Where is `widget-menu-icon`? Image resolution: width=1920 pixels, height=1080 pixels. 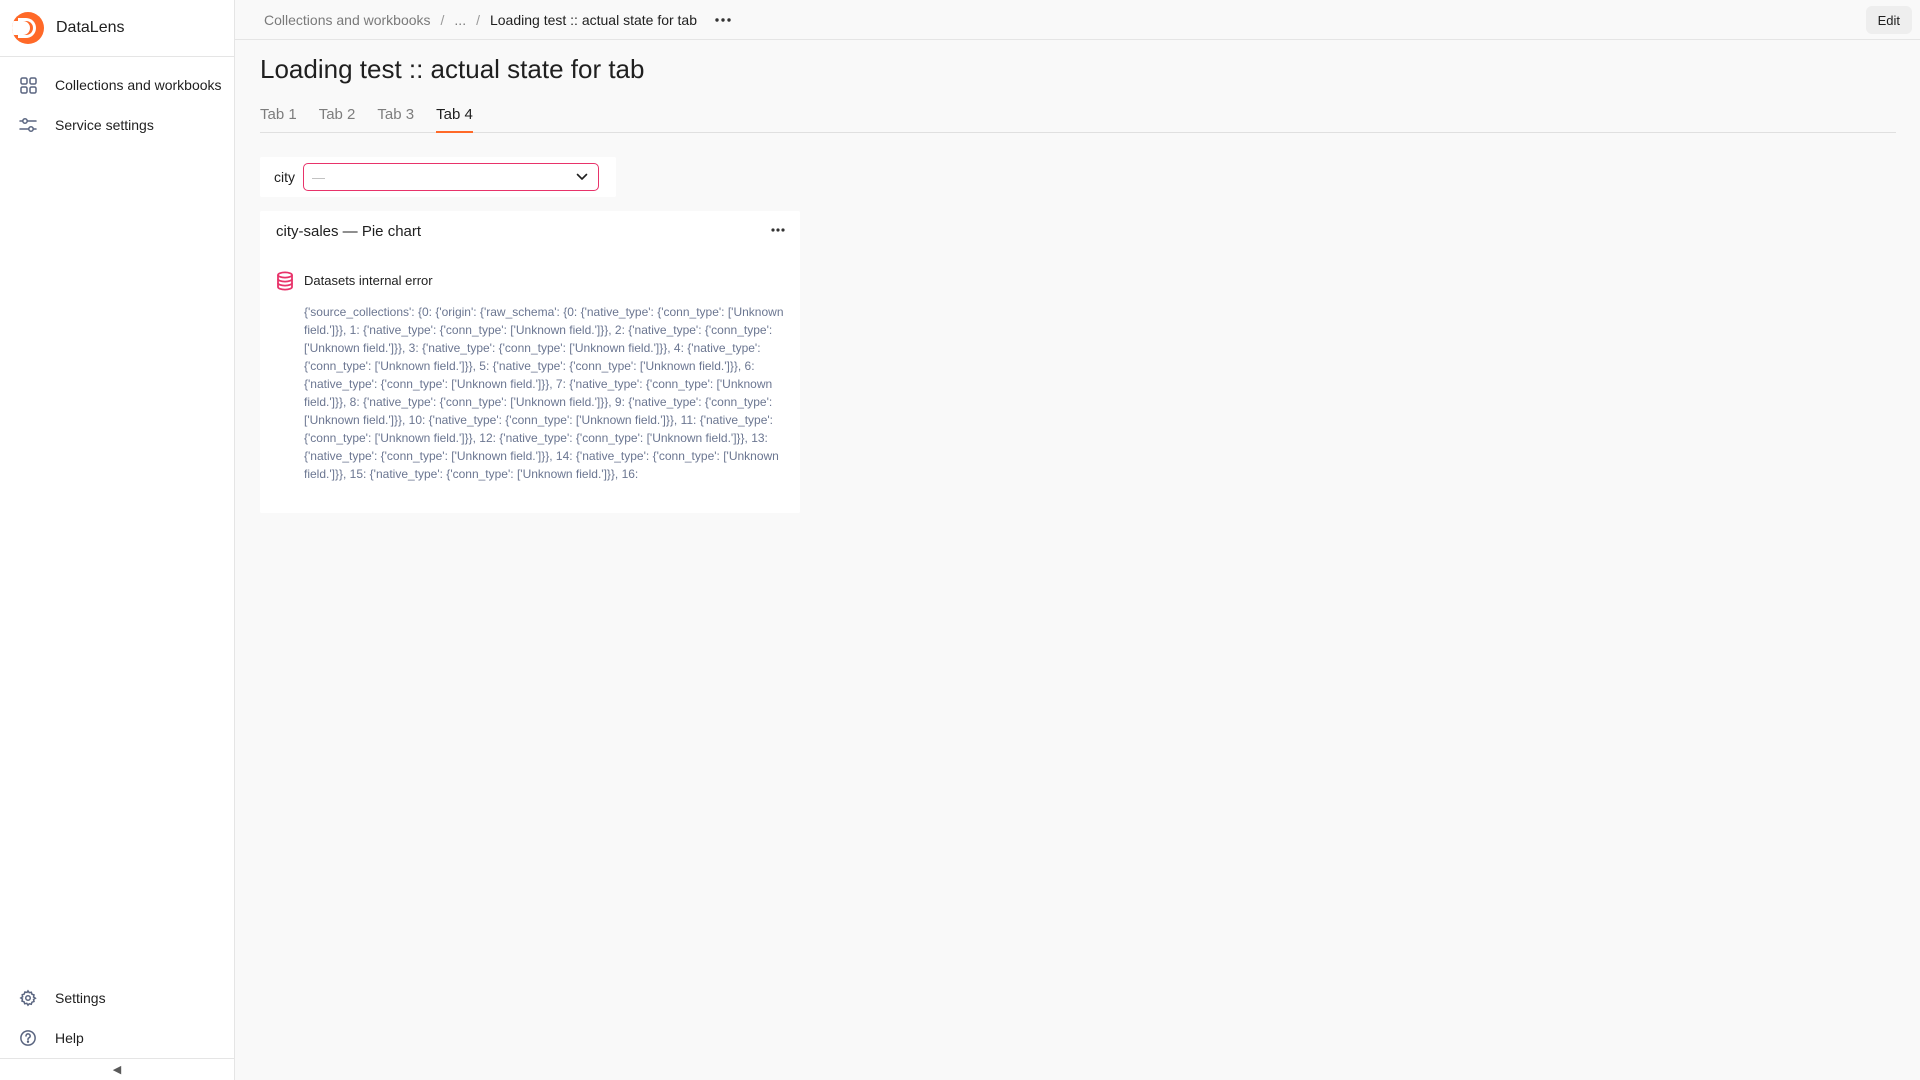
widget-menu-icon is located at coordinates (778, 230).